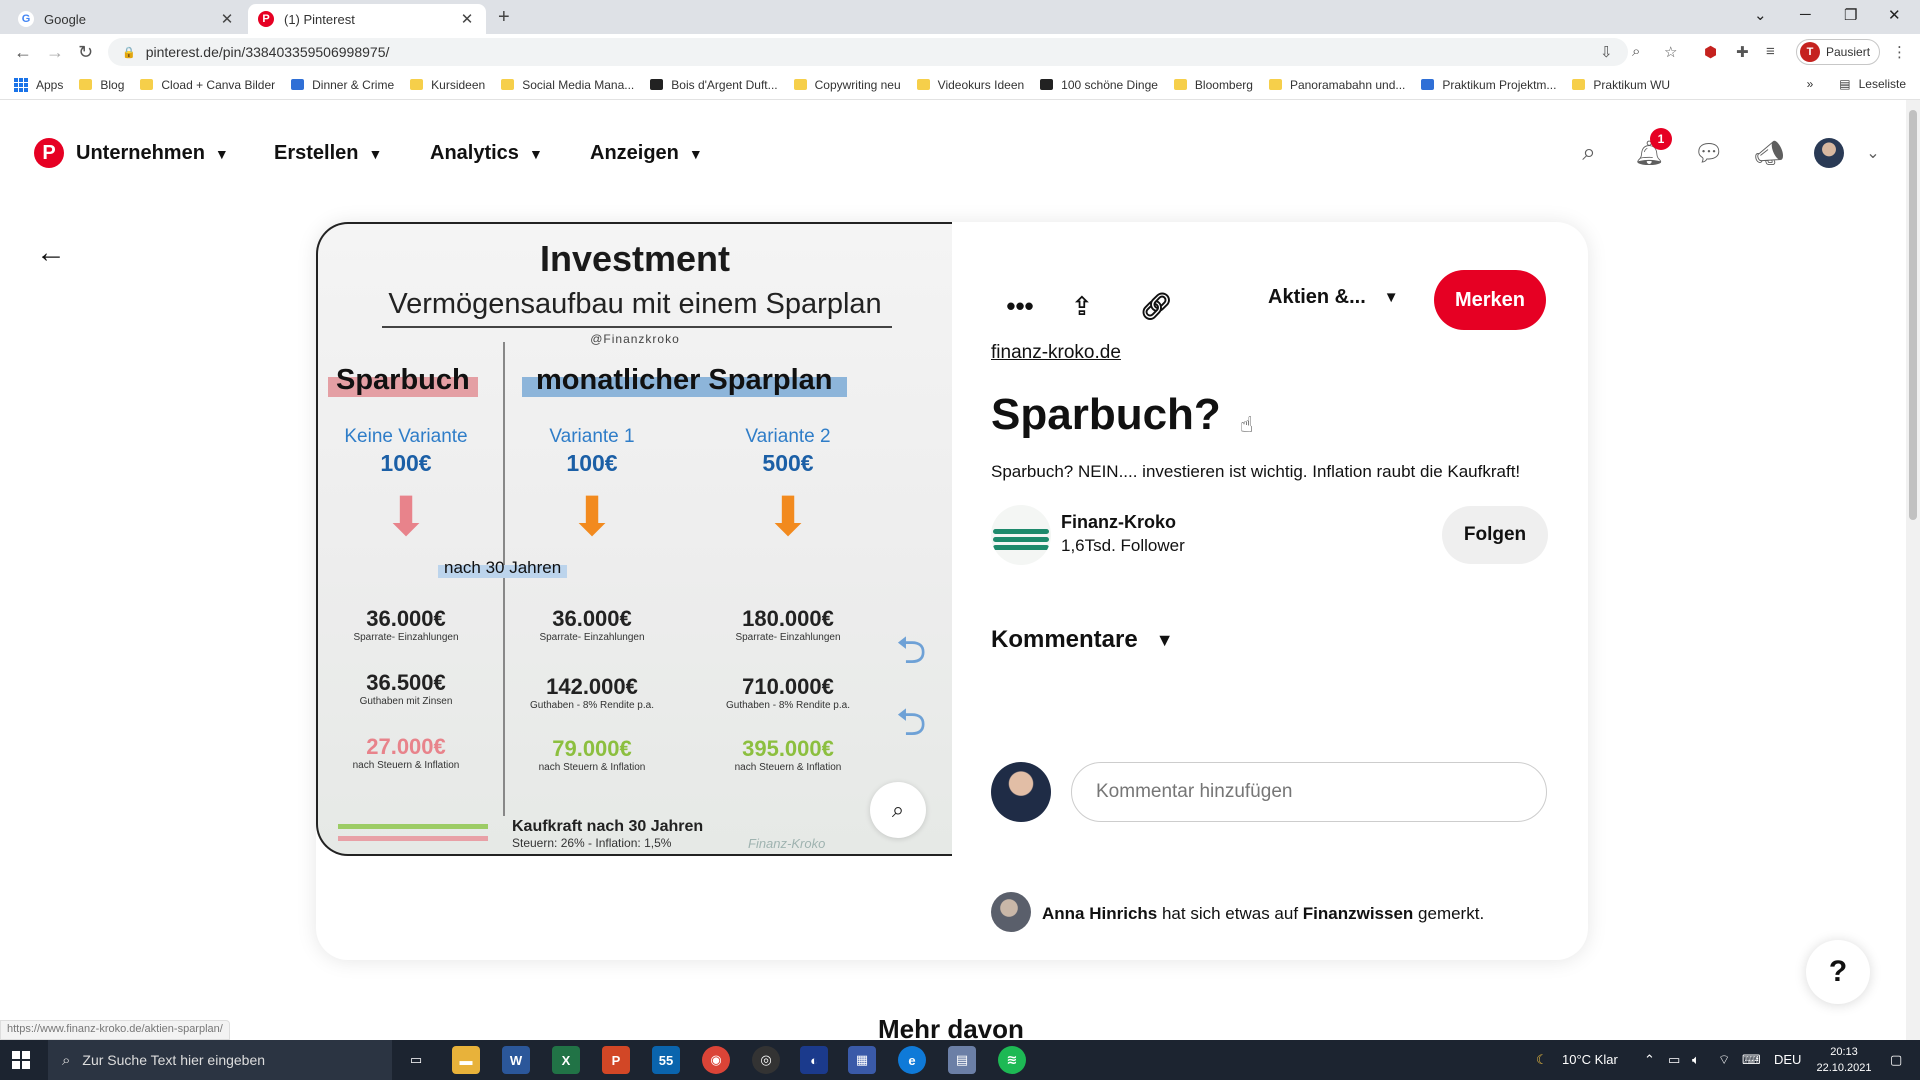  Describe the element at coordinates (1724, 1060) in the screenshot. I see `network-icon: ⌔` at that location.